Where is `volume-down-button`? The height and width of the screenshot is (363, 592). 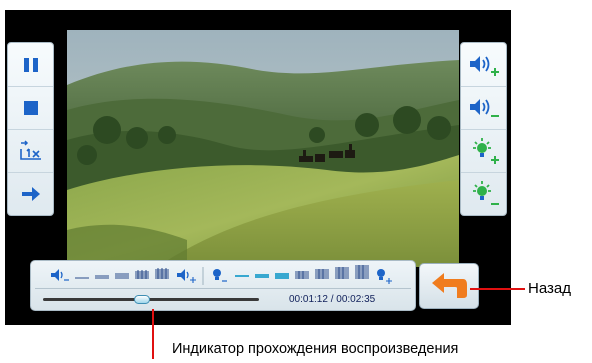 volume-down-button is located at coordinates (483, 107).